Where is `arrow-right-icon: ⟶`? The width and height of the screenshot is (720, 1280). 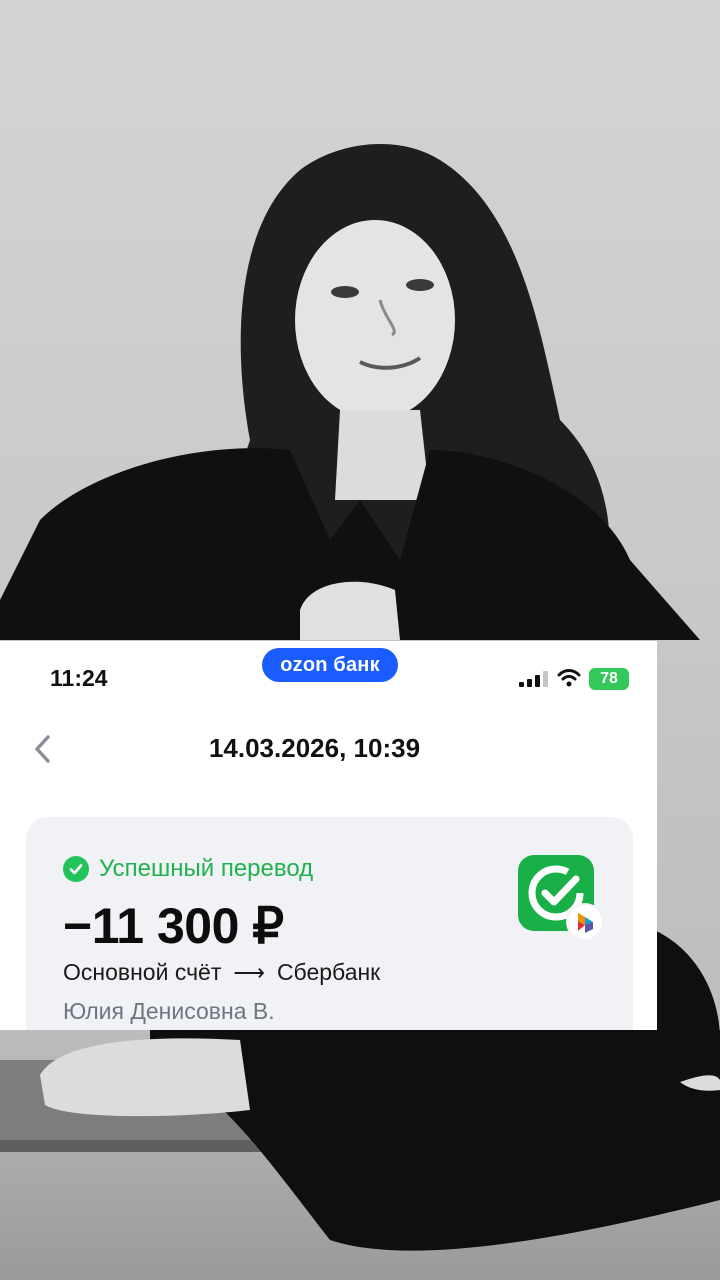 arrow-right-icon: ⟶ is located at coordinates (249, 972).